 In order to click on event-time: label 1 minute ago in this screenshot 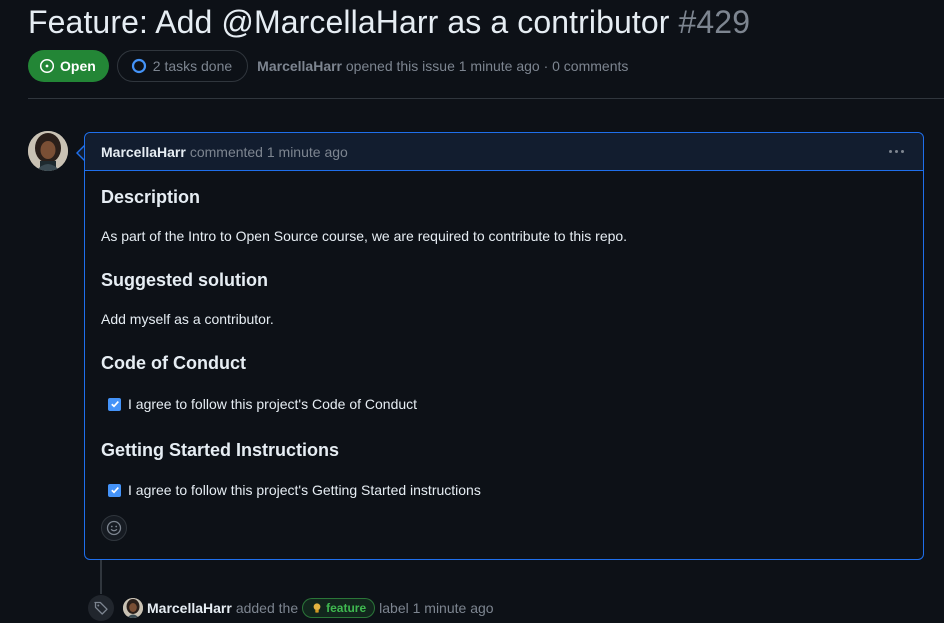, I will do `click(436, 608)`.